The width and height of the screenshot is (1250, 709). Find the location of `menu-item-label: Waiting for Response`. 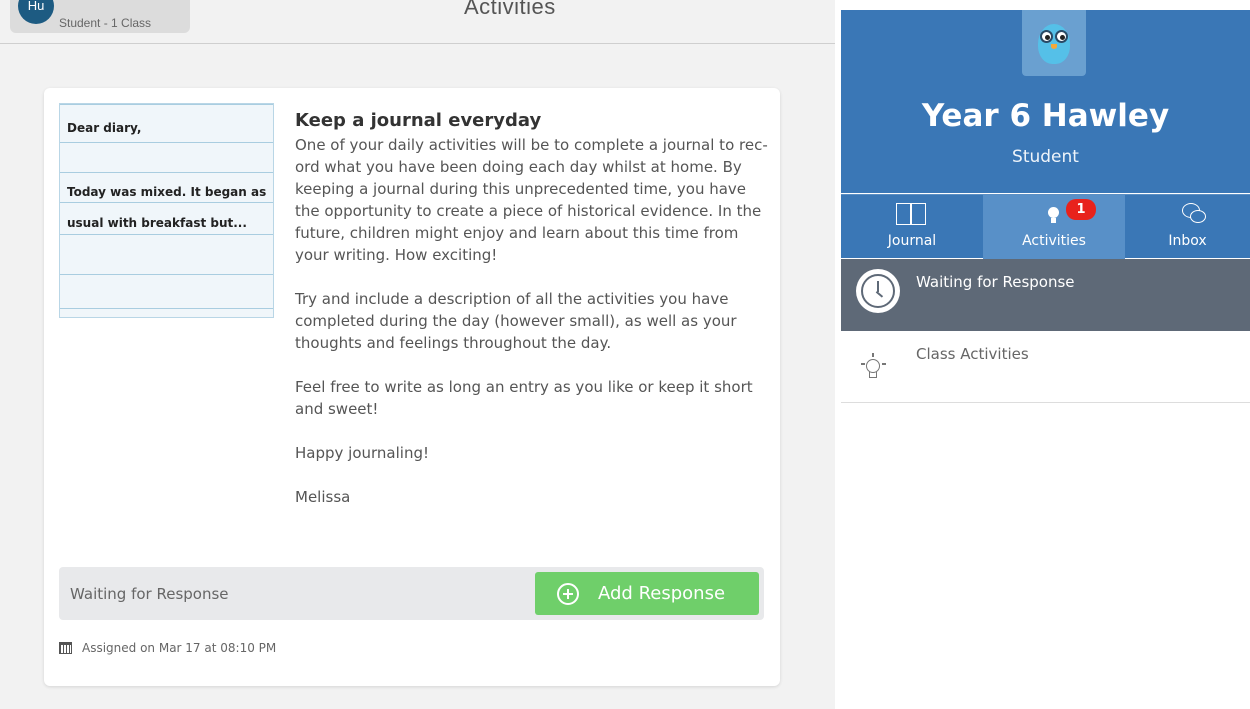

menu-item-label: Waiting for Response is located at coordinates (995, 282).